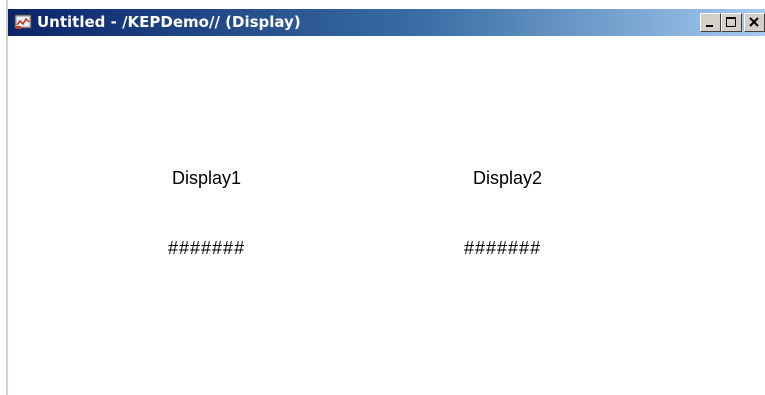 Image resolution: width=765 pixels, height=395 pixels. I want to click on title-bar: Untitled - /KEPDemo// (Display), so click(386, 22).